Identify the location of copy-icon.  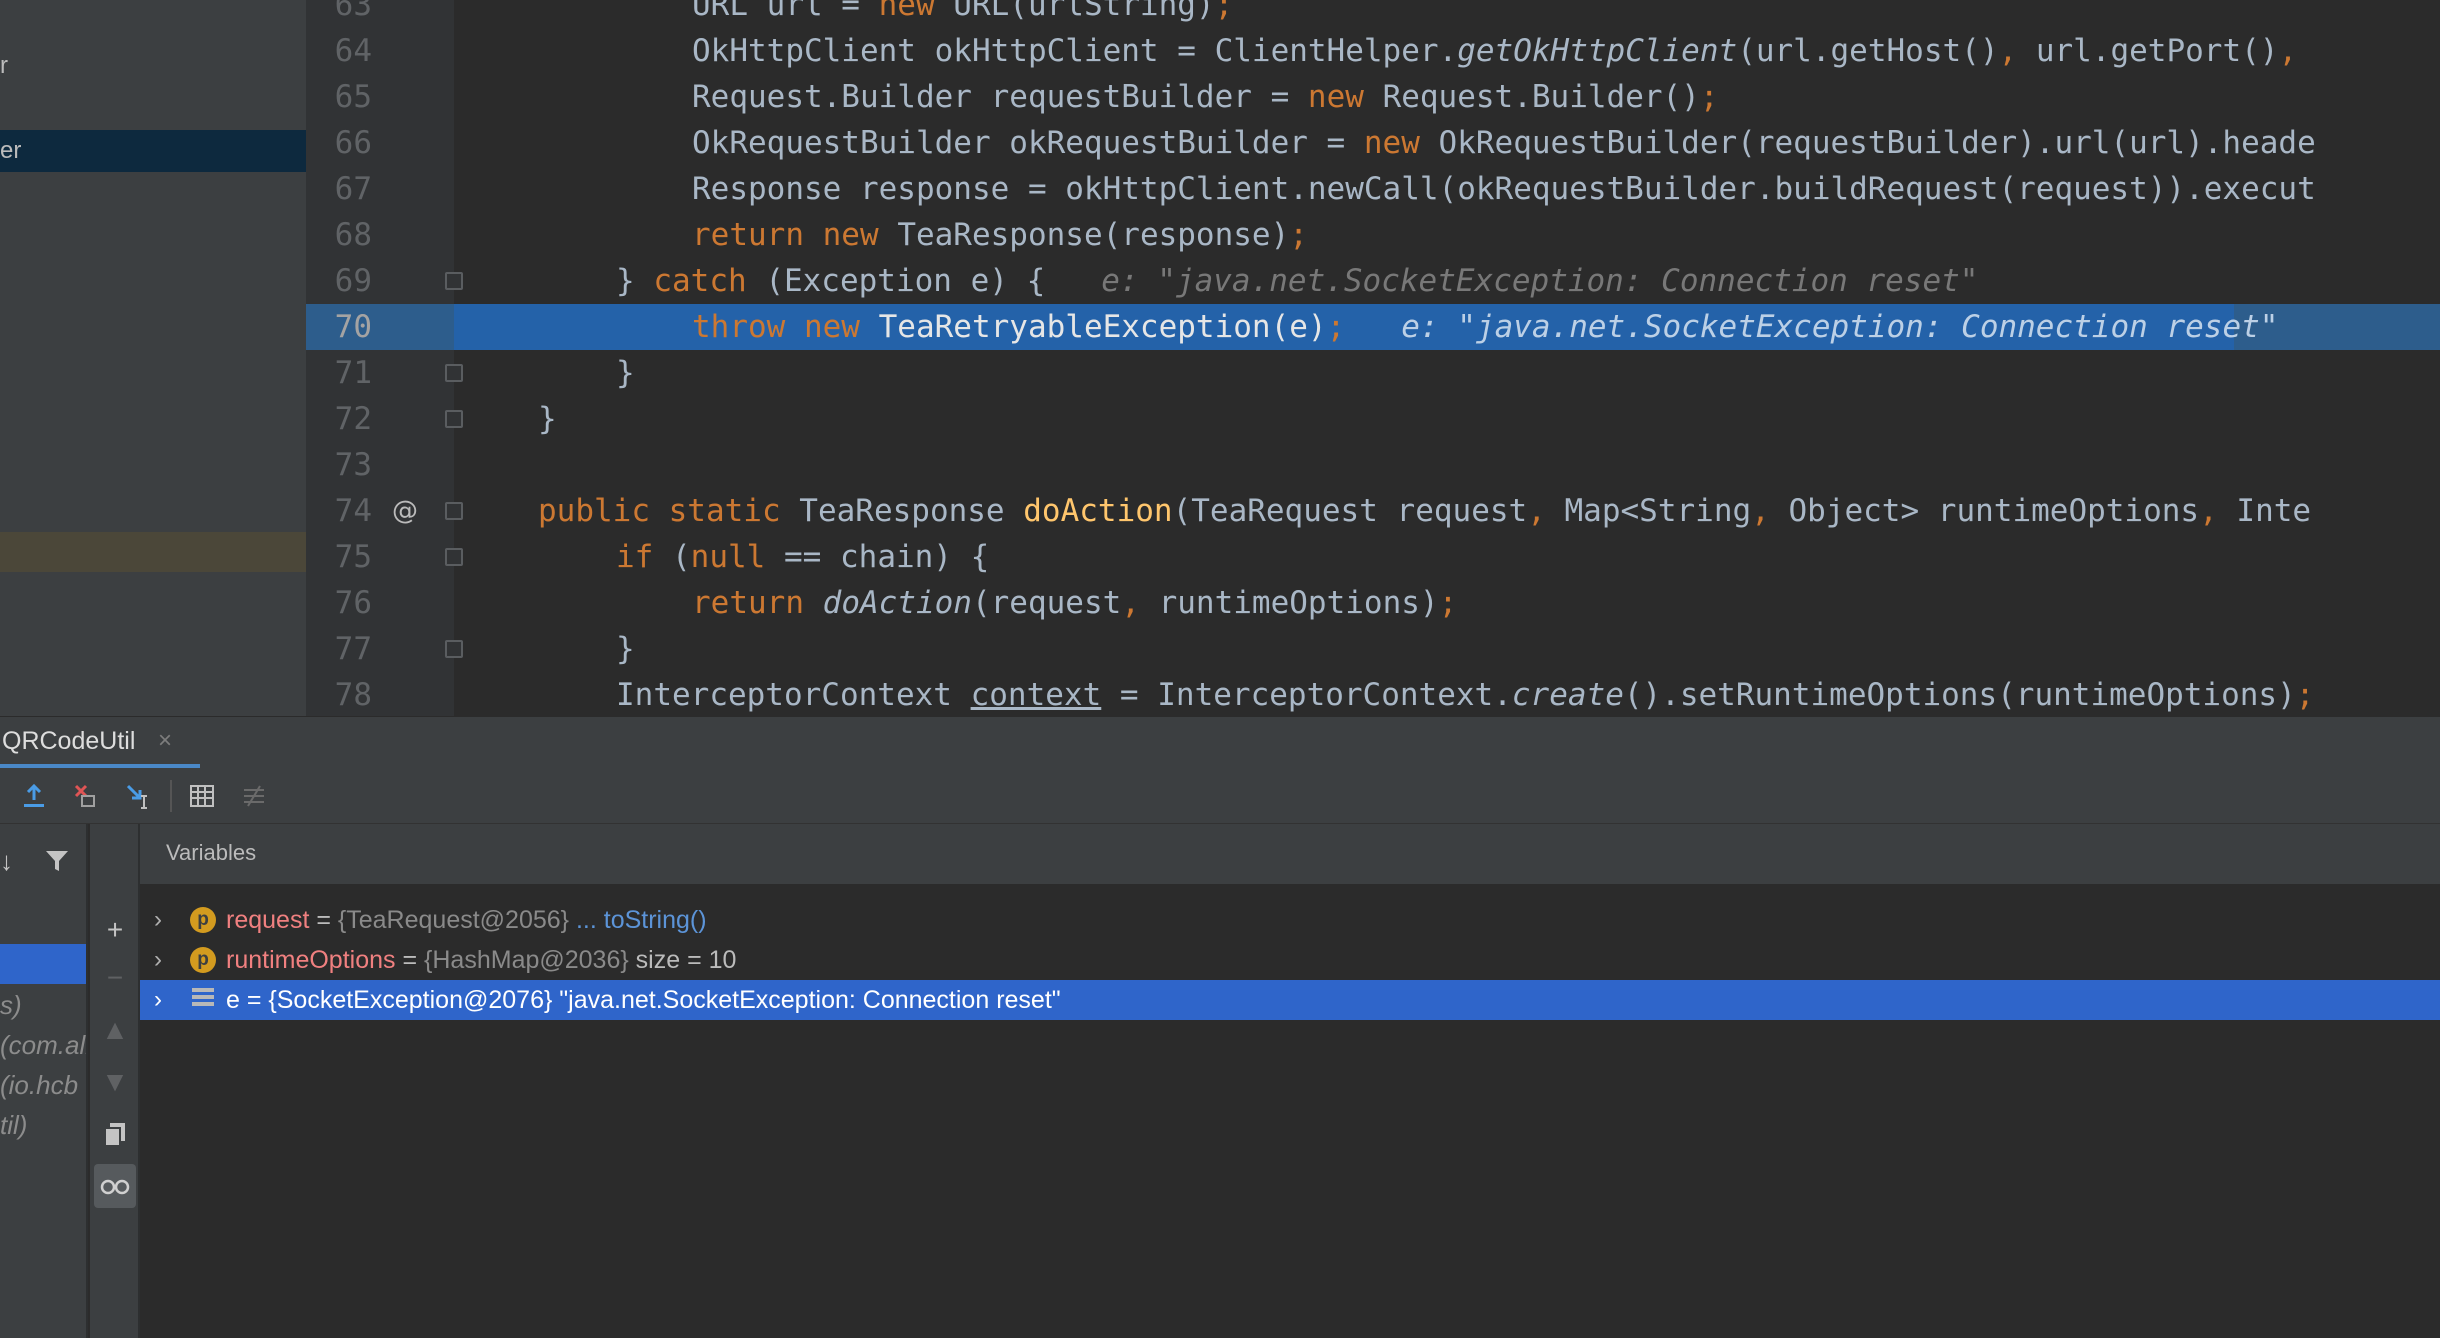
(115, 1134).